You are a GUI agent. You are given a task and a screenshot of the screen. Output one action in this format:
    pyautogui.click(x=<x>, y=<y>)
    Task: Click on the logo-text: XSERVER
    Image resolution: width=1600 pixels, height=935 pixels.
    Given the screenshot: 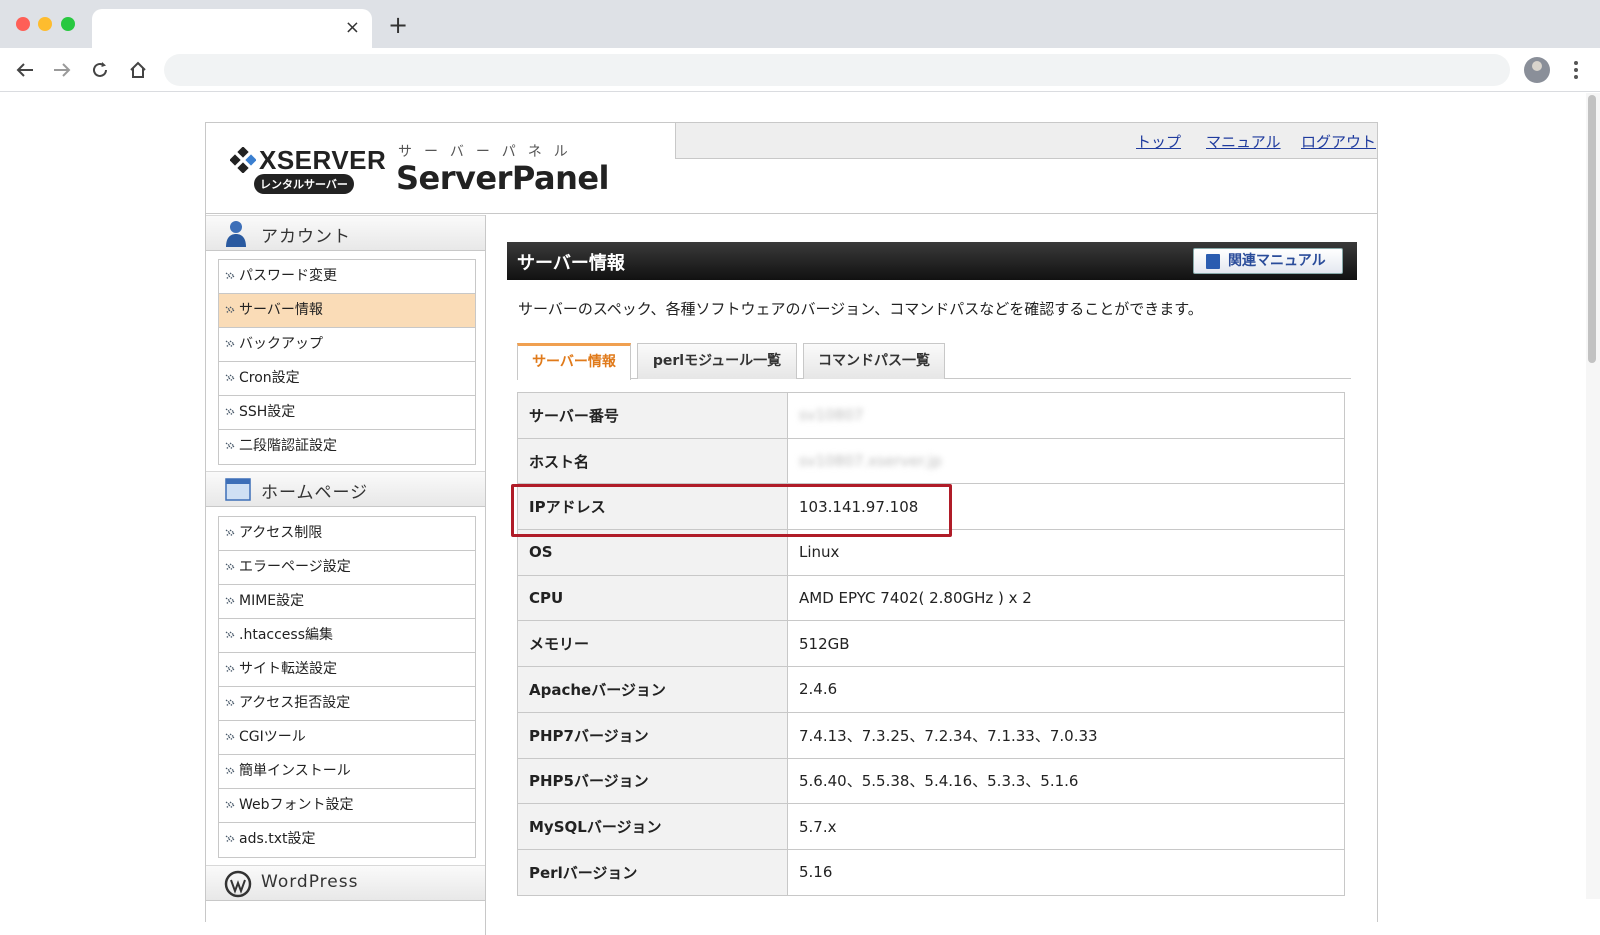 What is the action you would take?
    pyautogui.click(x=323, y=160)
    